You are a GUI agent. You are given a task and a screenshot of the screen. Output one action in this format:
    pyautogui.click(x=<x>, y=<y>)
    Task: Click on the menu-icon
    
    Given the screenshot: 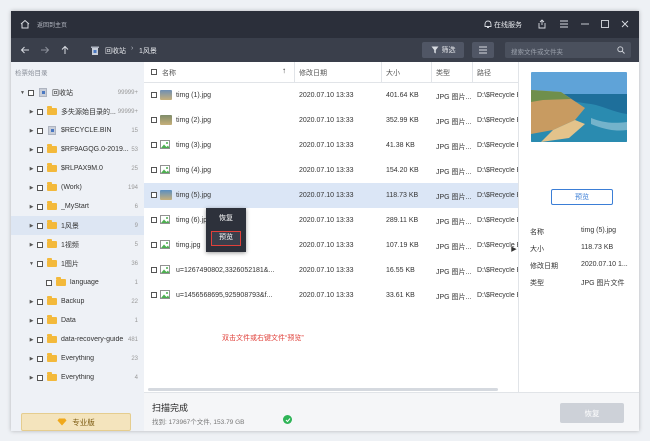 What is the action you would take?
    pyautogui.click(x=564, y=24)
    